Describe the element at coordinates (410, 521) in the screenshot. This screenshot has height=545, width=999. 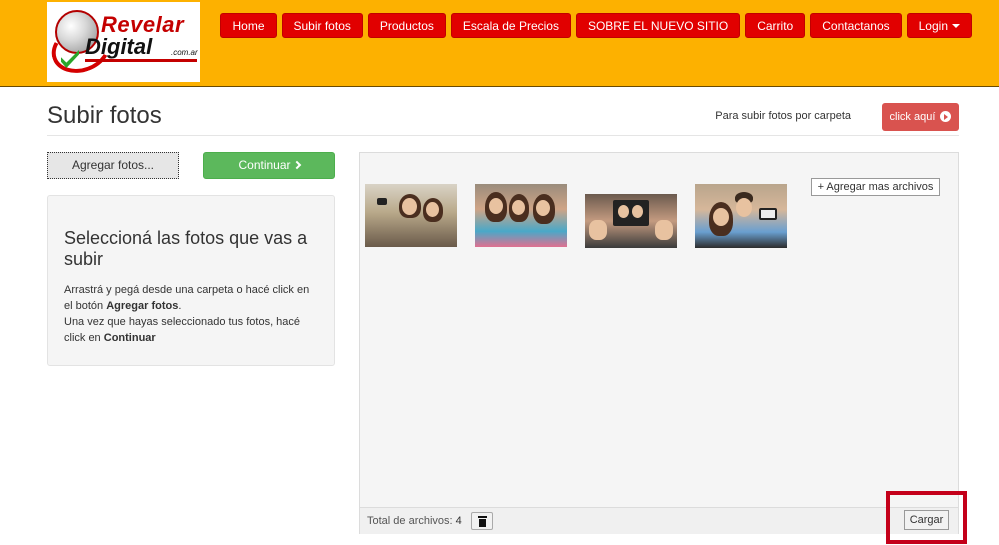
I see `total-files-text: Total de archivos:` at that location.